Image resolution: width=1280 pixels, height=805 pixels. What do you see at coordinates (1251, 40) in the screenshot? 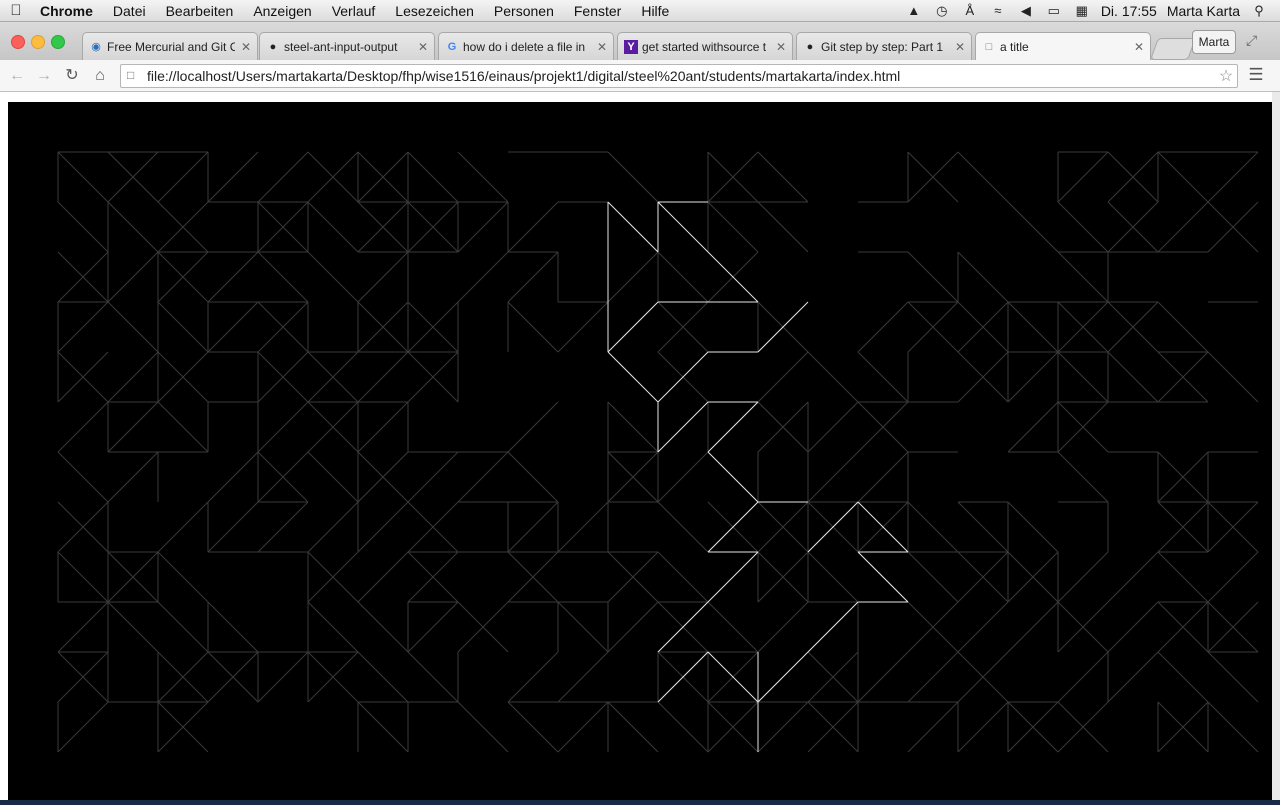
I see `fullscreen-icon: ⤢` at bounding box center [1251, 40].